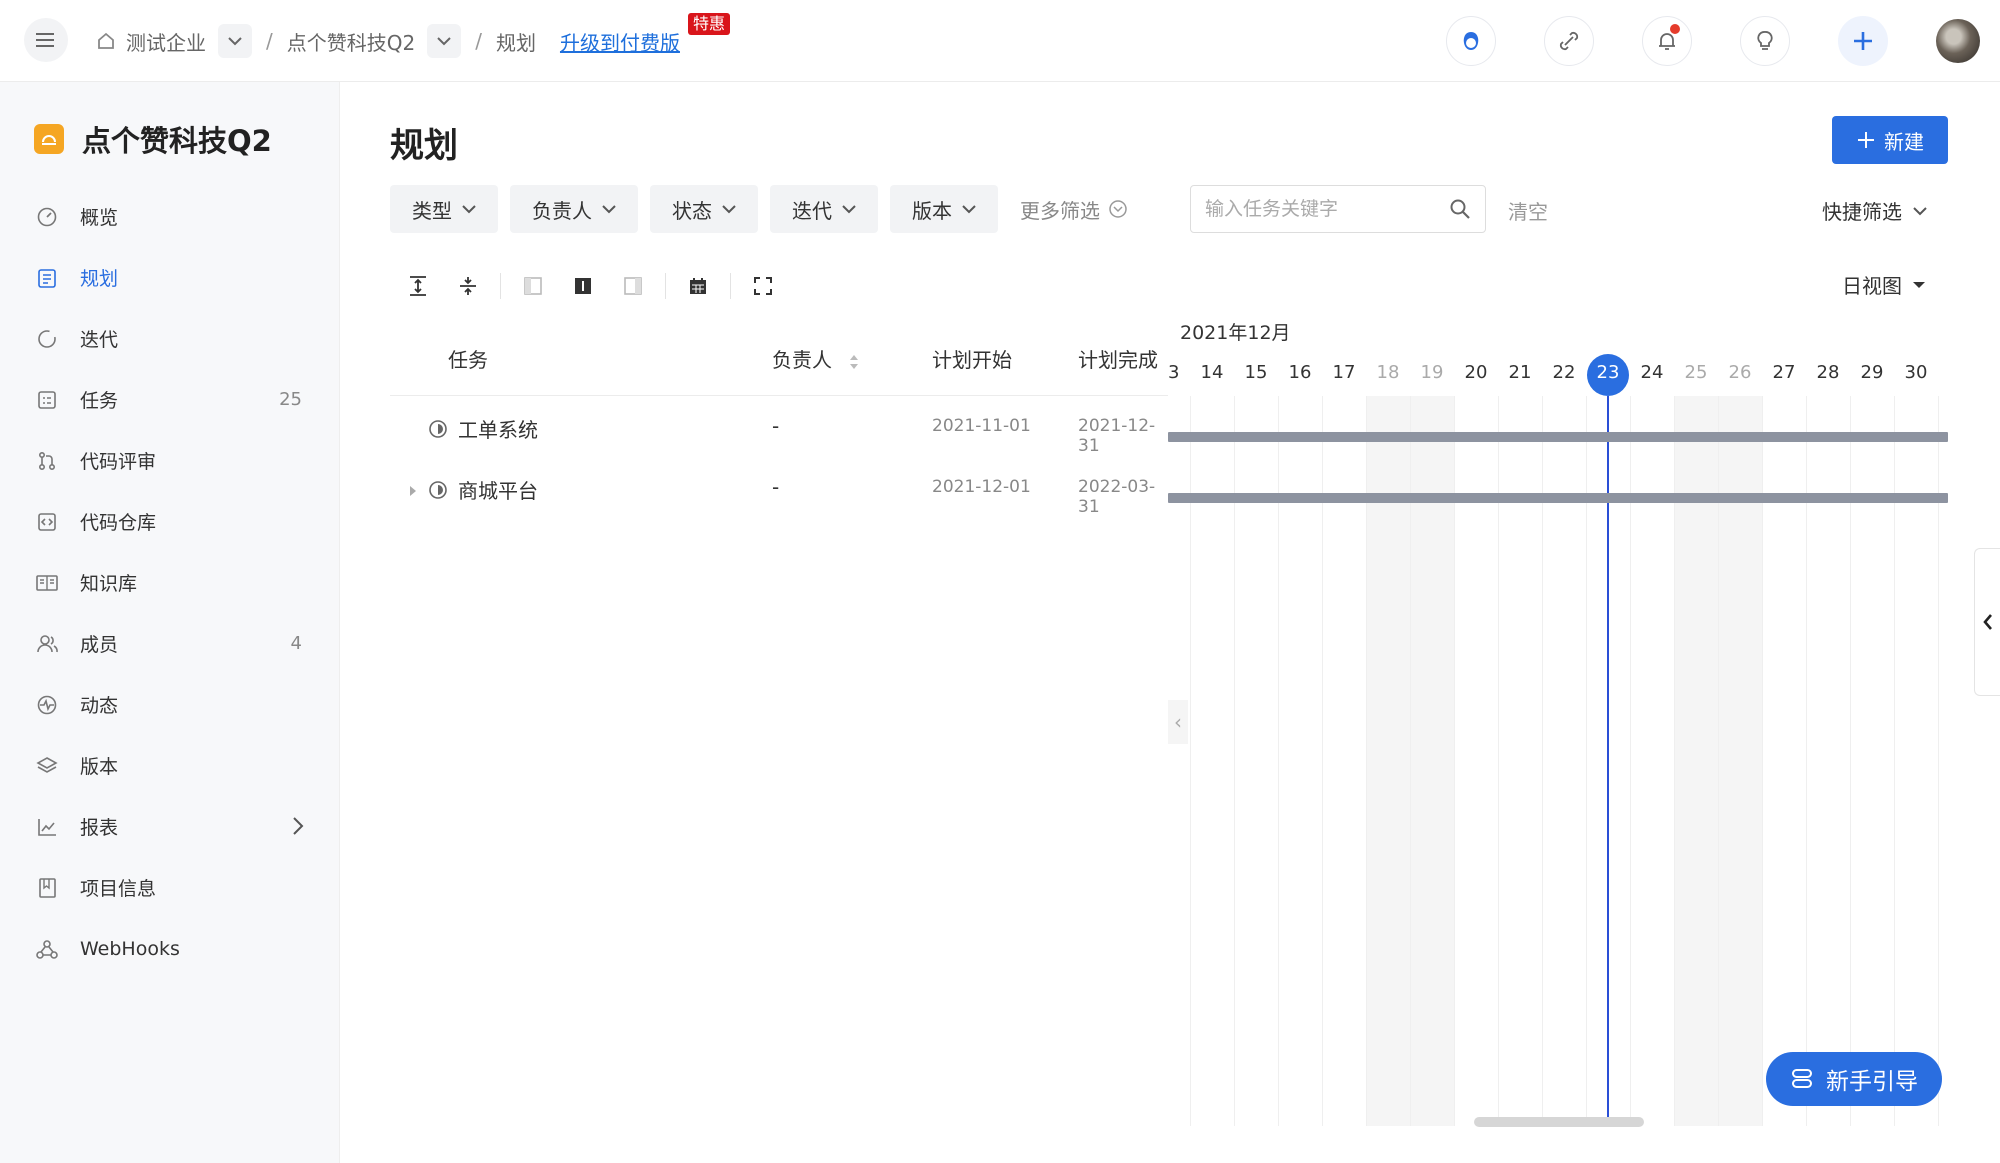  I want to click on layout-right-button, so click(633, 286).